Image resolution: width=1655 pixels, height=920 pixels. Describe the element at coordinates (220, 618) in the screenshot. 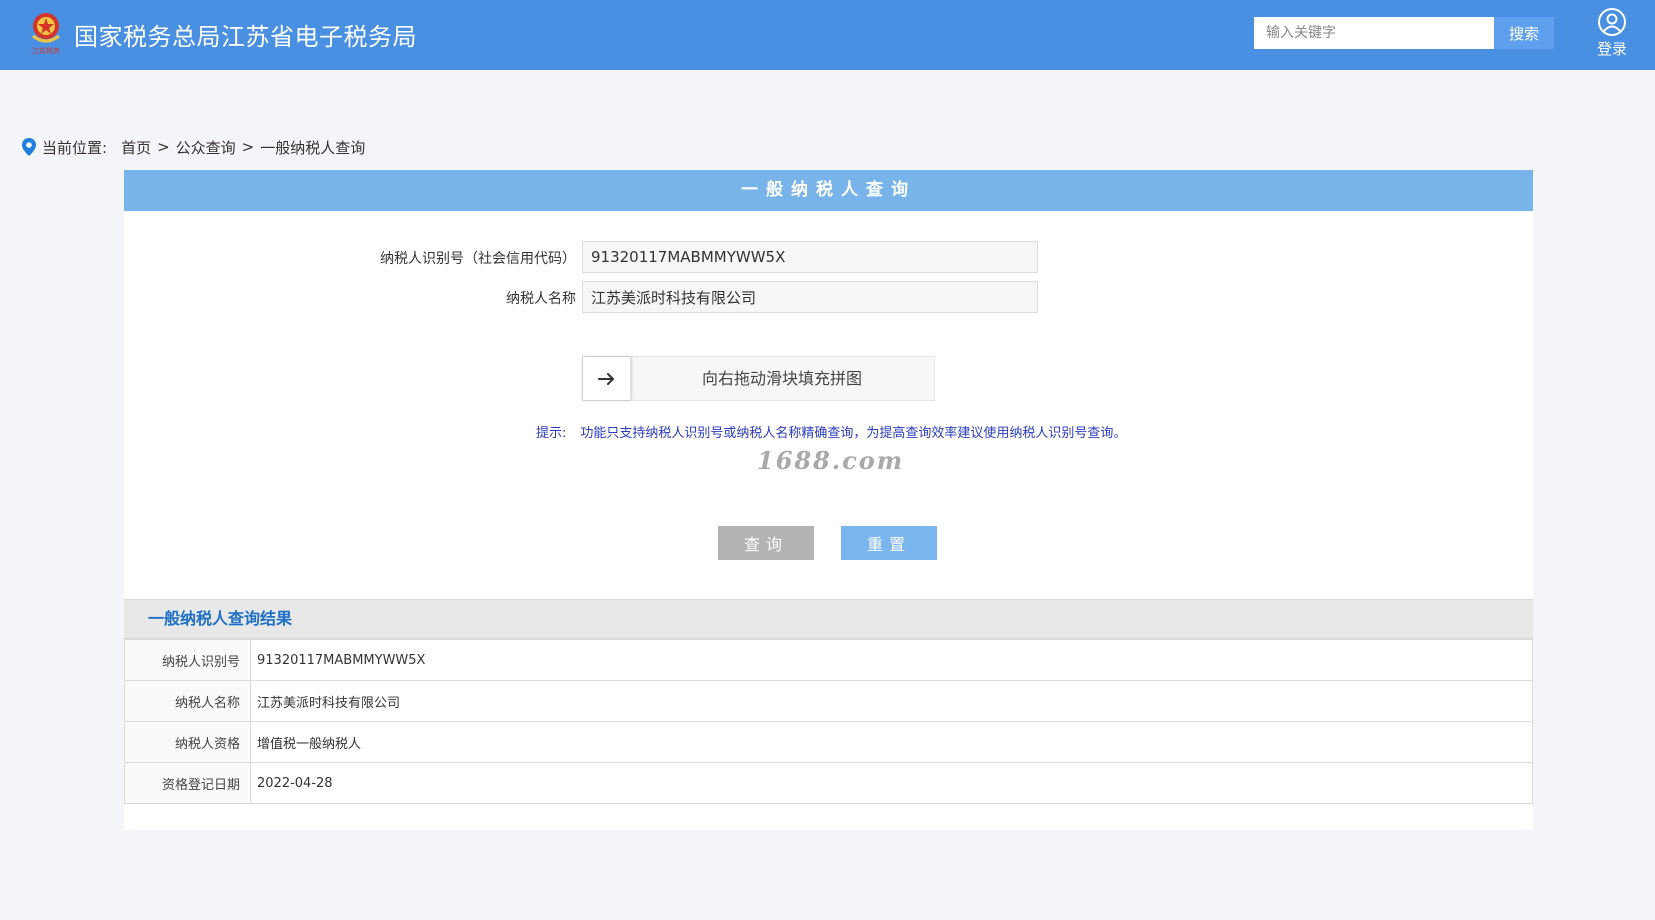

I see `results-title: 一般纳税人查询结果` at that location.